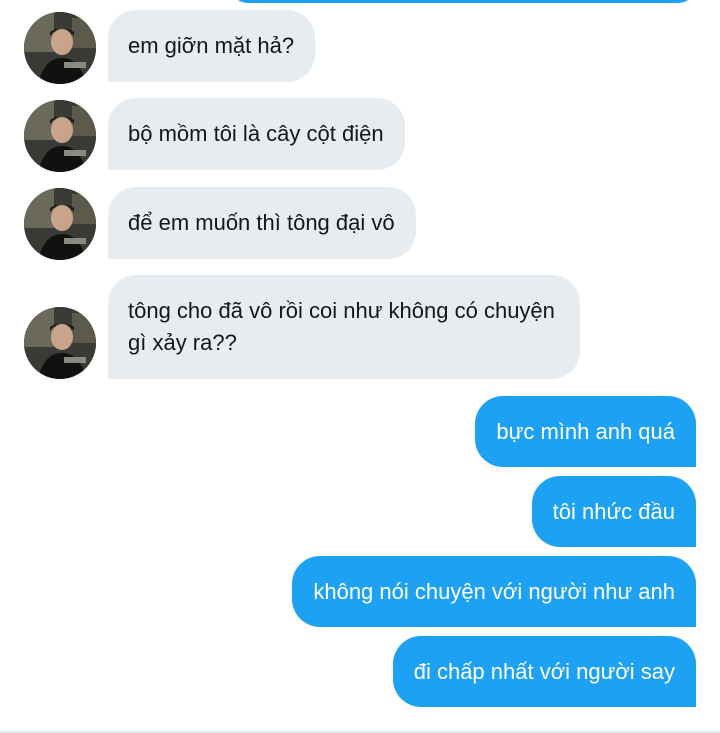 This screenshot has width=720, height=733. I want to click on message-text: bực mình anh quá, so click(585, 431).